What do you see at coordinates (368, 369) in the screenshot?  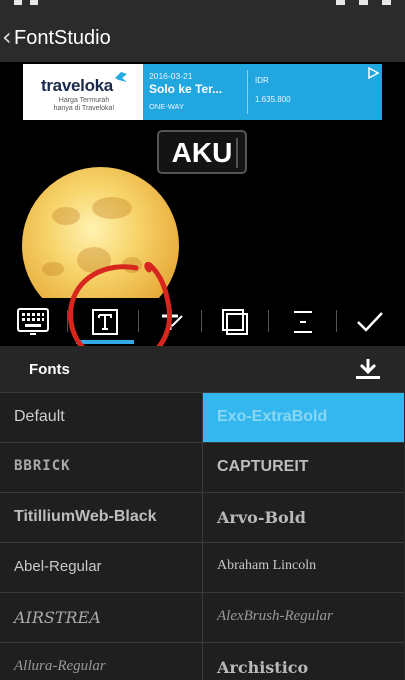 I see `download-icon` at bounding box center [368, 369].